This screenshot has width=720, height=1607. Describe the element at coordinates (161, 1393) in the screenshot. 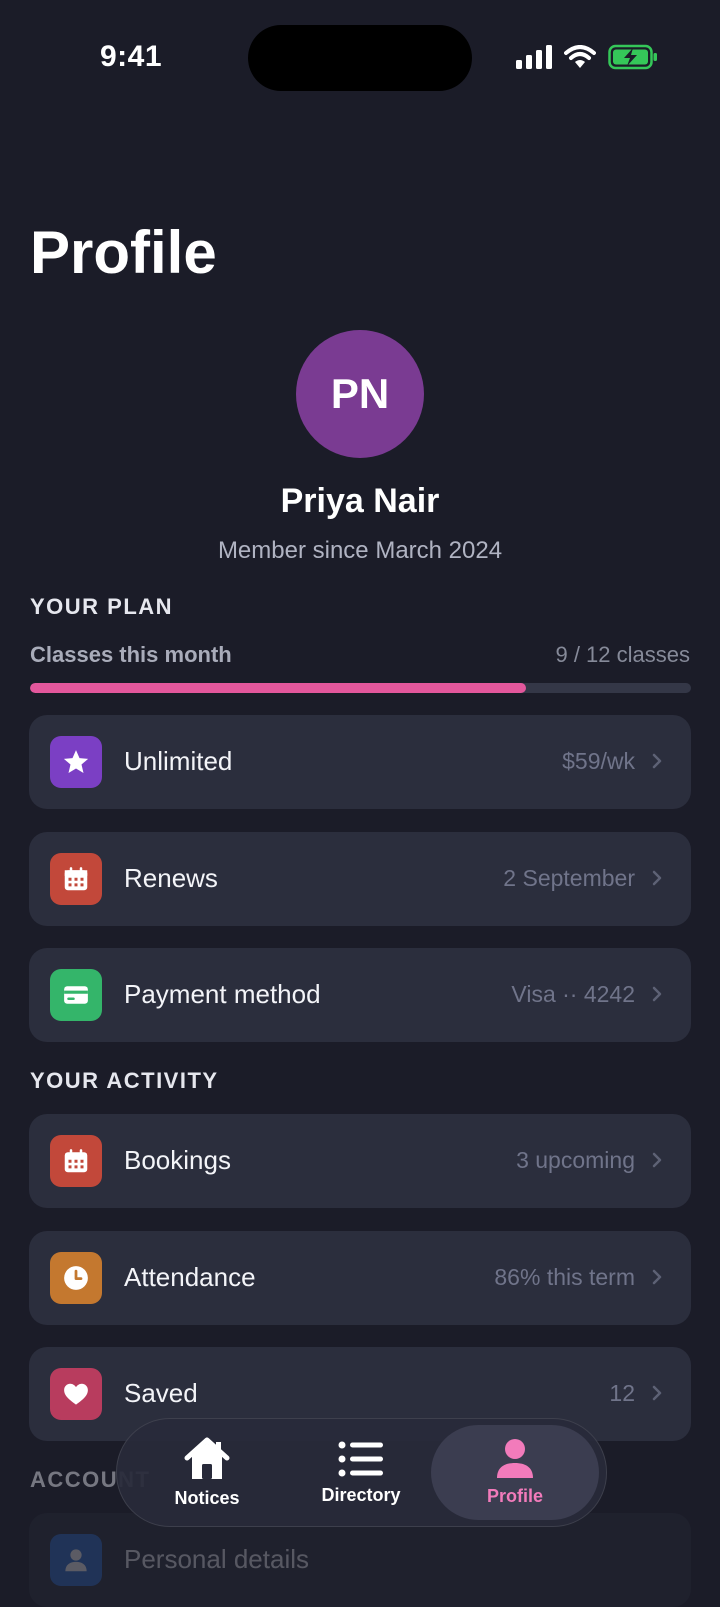

I see `row-label: Saved` at that location.